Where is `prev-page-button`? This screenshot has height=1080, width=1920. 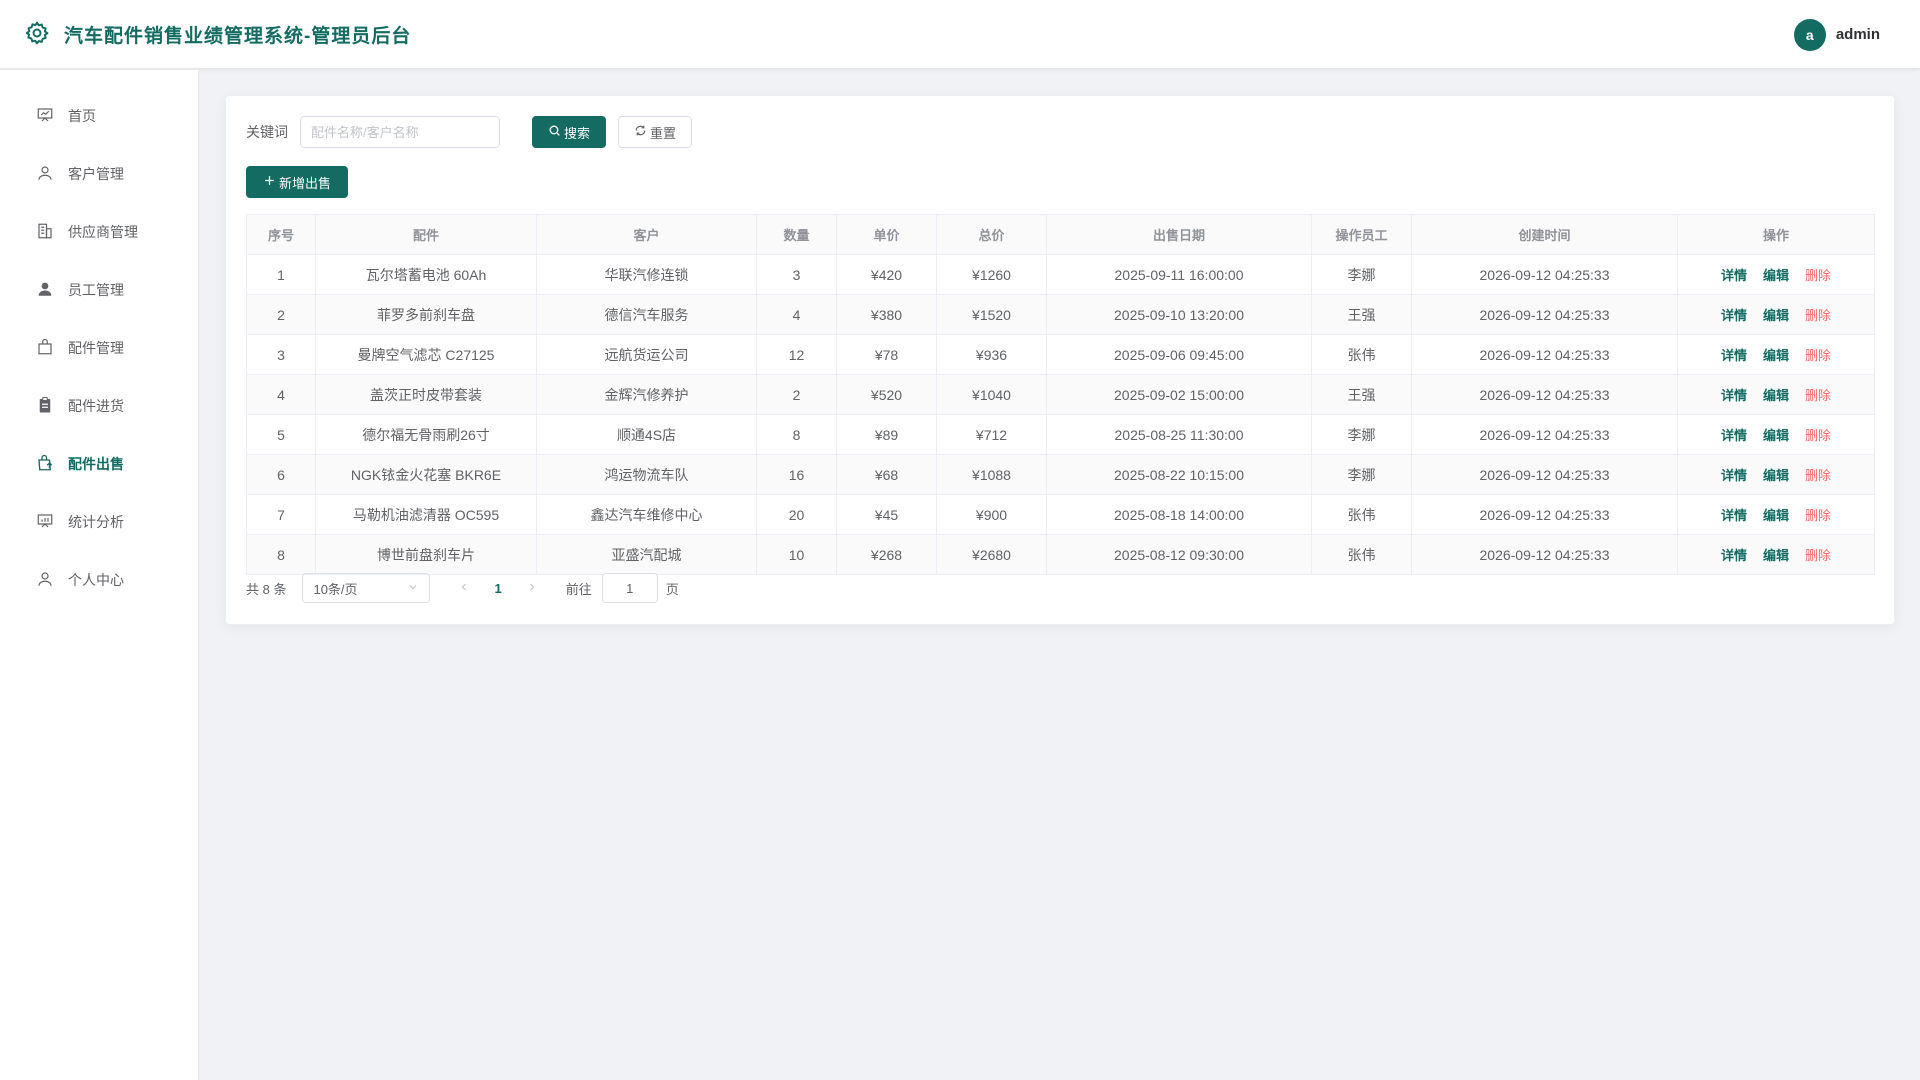
prev-page-button is located at coordinates (464, 588).